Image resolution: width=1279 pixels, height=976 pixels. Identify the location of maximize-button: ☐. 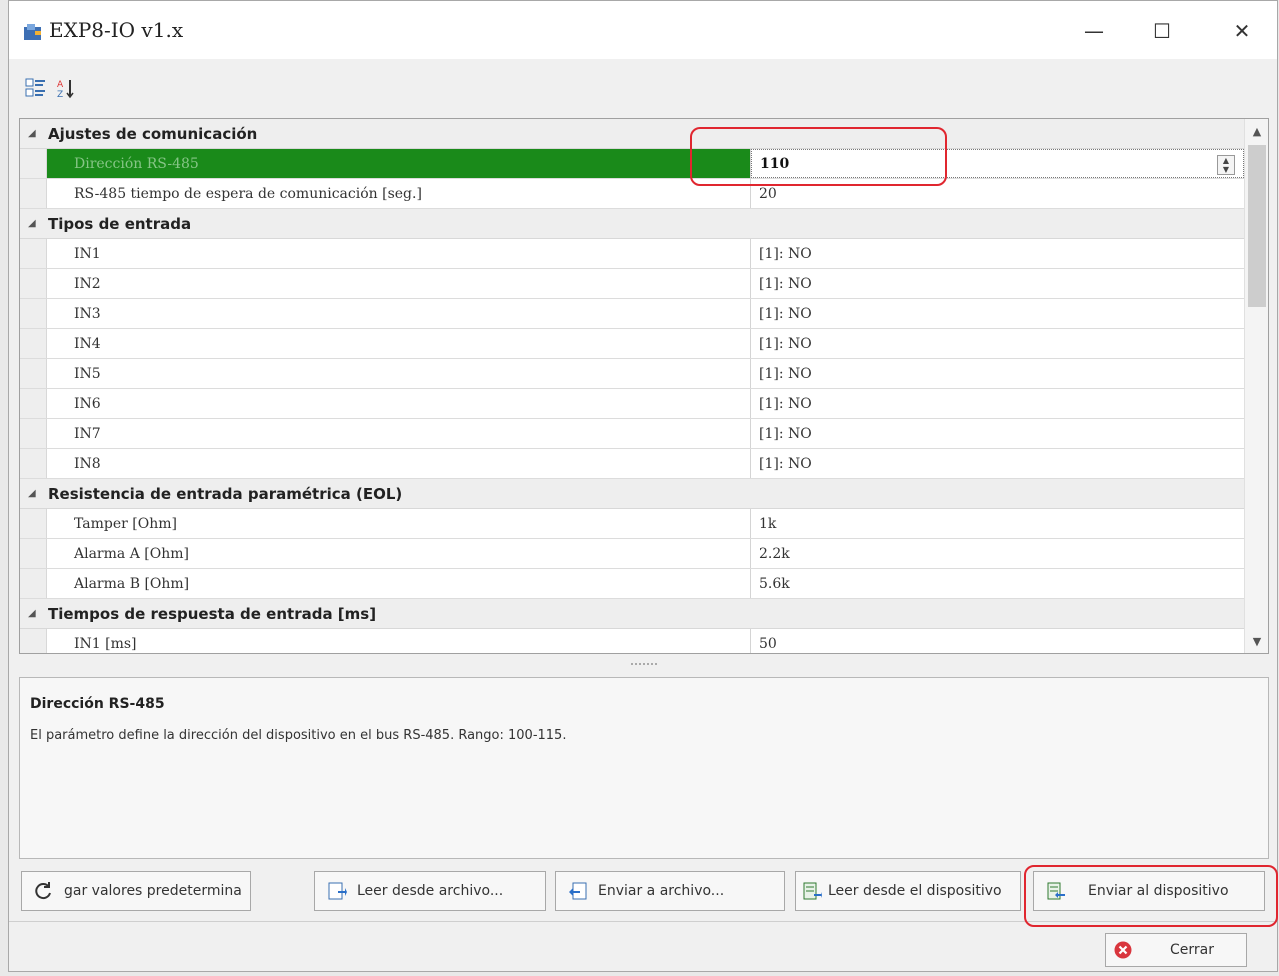
(1162, 31).